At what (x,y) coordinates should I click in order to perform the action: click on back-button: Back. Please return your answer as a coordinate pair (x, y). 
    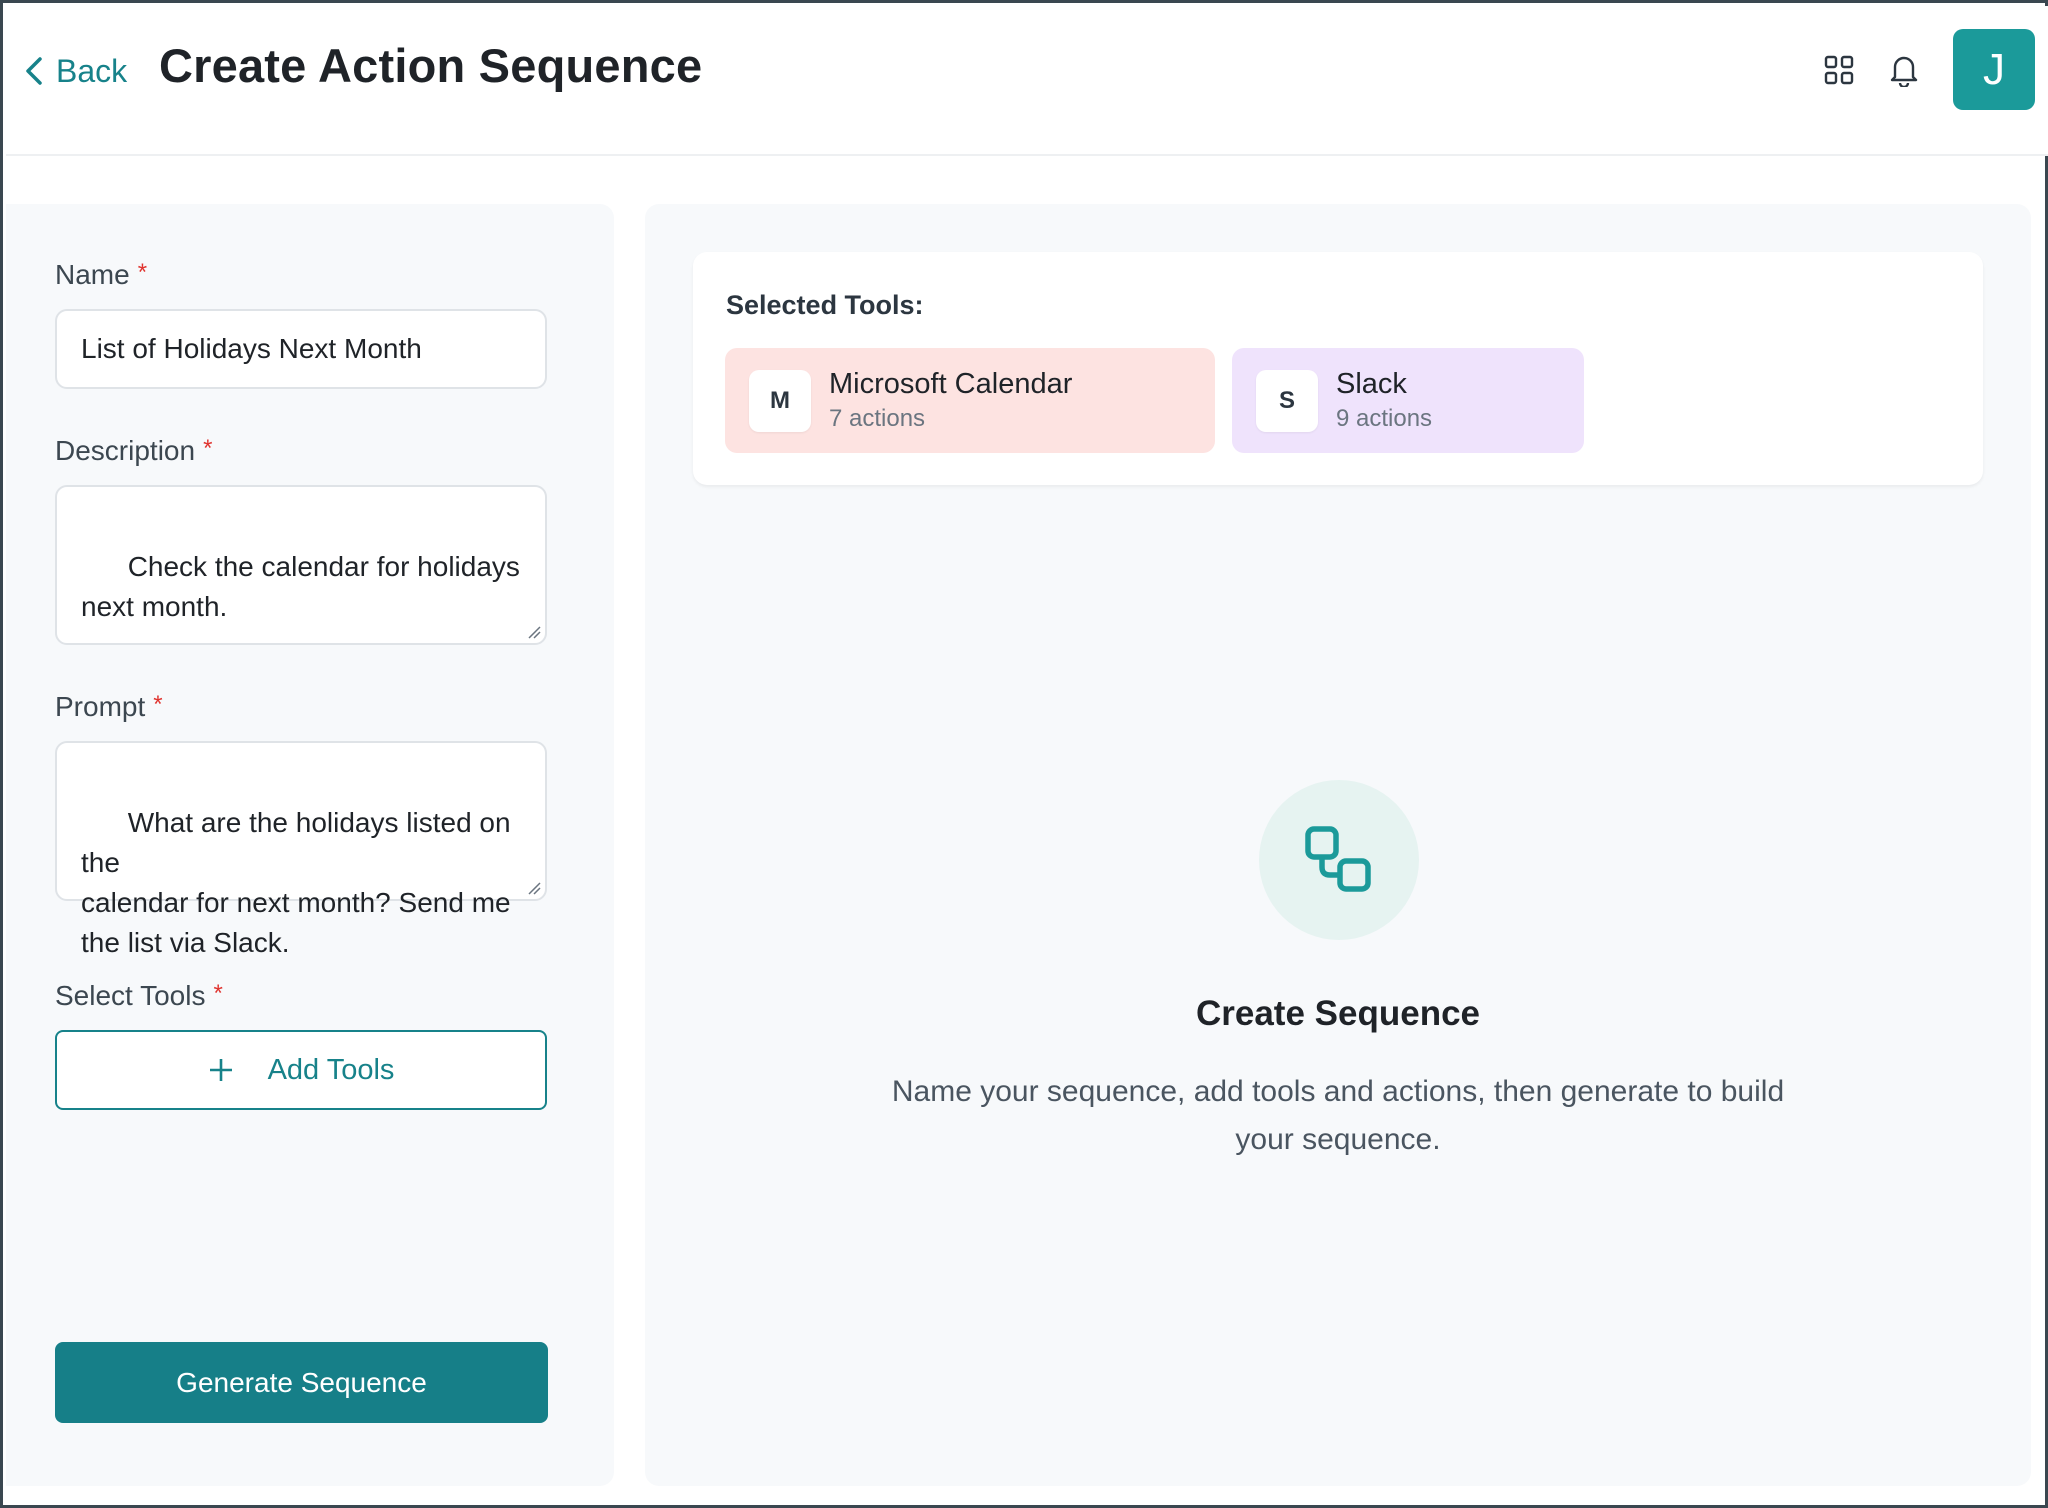
    Looking at the image, I should click on (74, 71).